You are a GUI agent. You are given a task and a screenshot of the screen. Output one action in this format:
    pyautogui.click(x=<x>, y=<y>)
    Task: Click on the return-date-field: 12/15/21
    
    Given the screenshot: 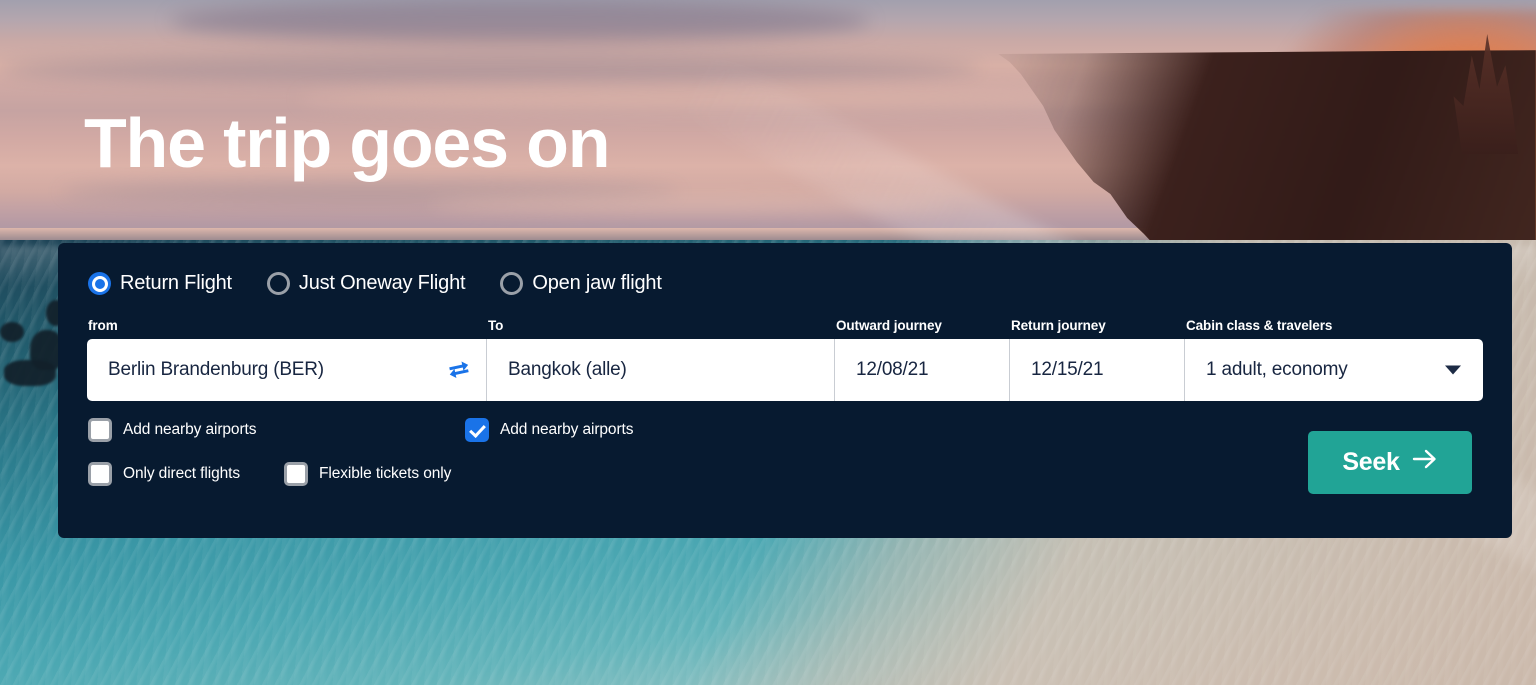 What is the action you would take?
    pyautogui.click(x=1097, y=370)
    